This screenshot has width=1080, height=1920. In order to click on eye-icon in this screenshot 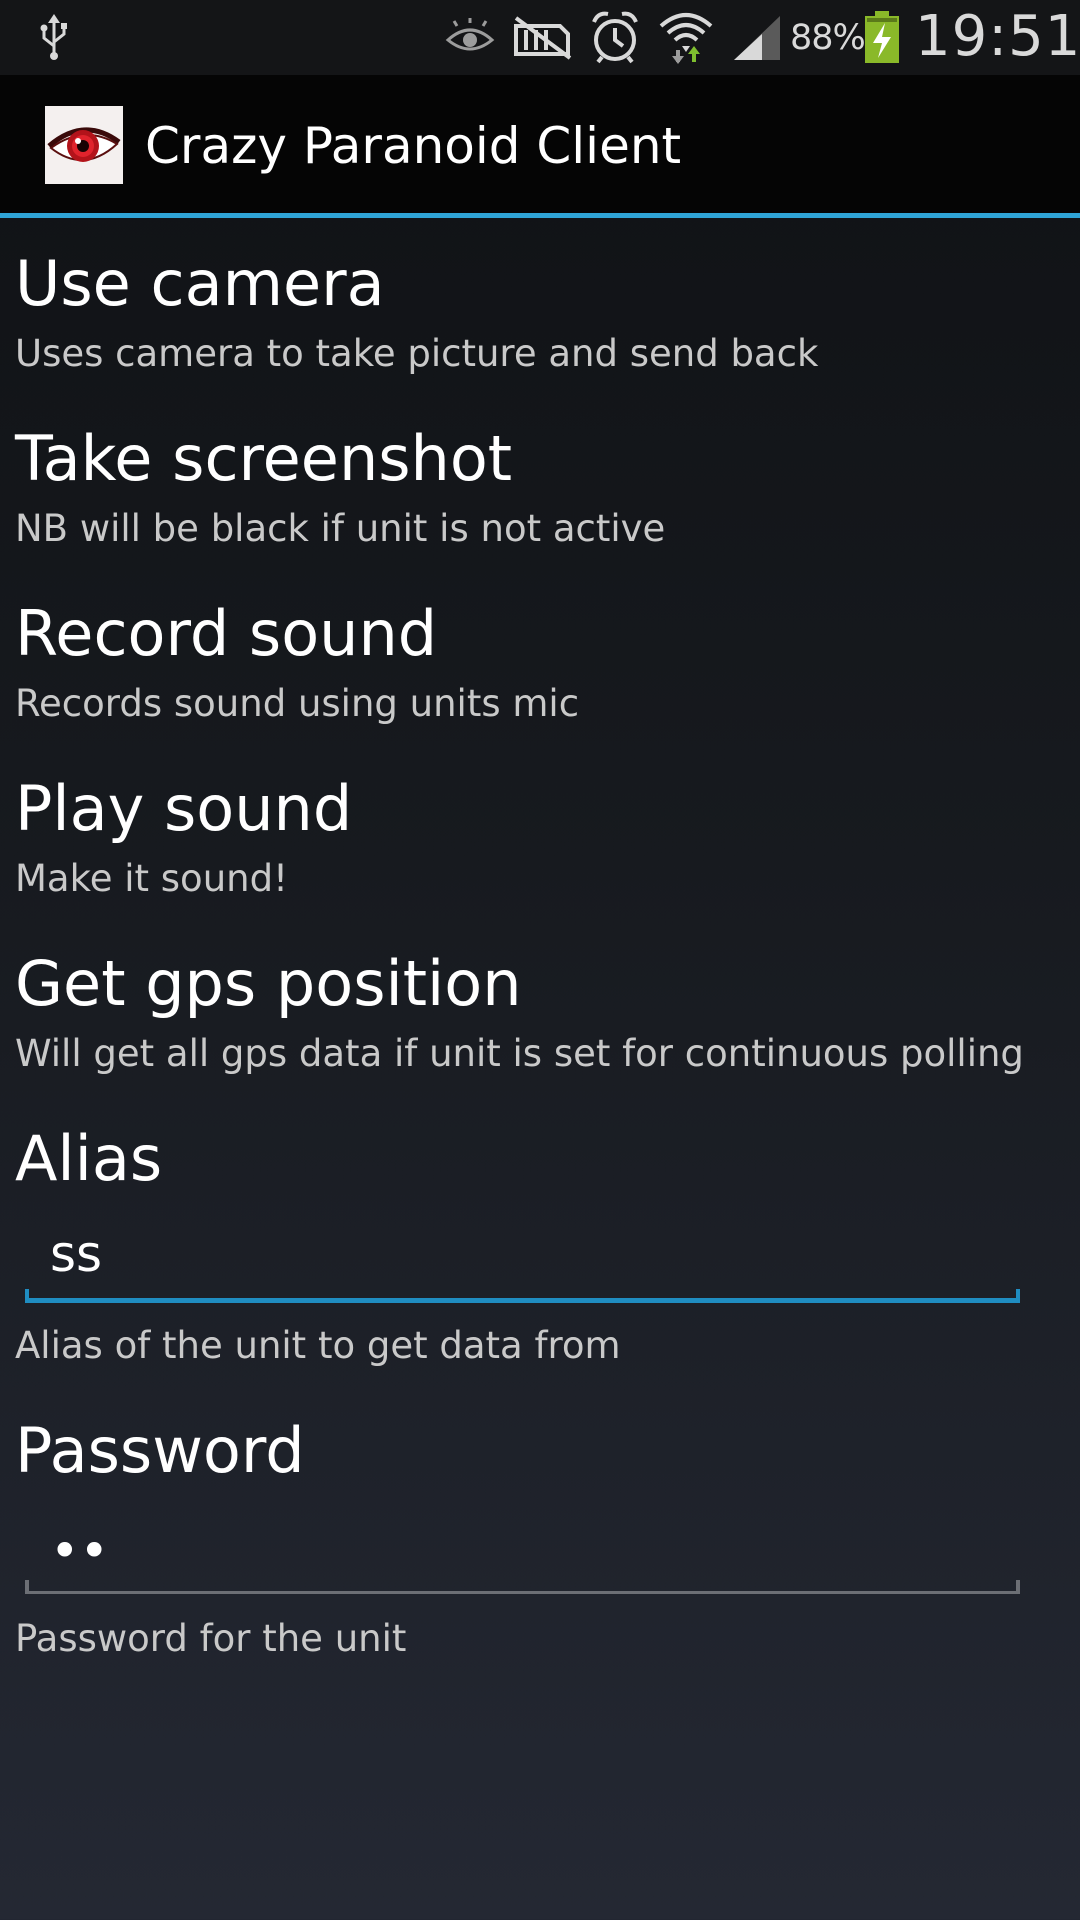, I will do `click(470, 34)`.